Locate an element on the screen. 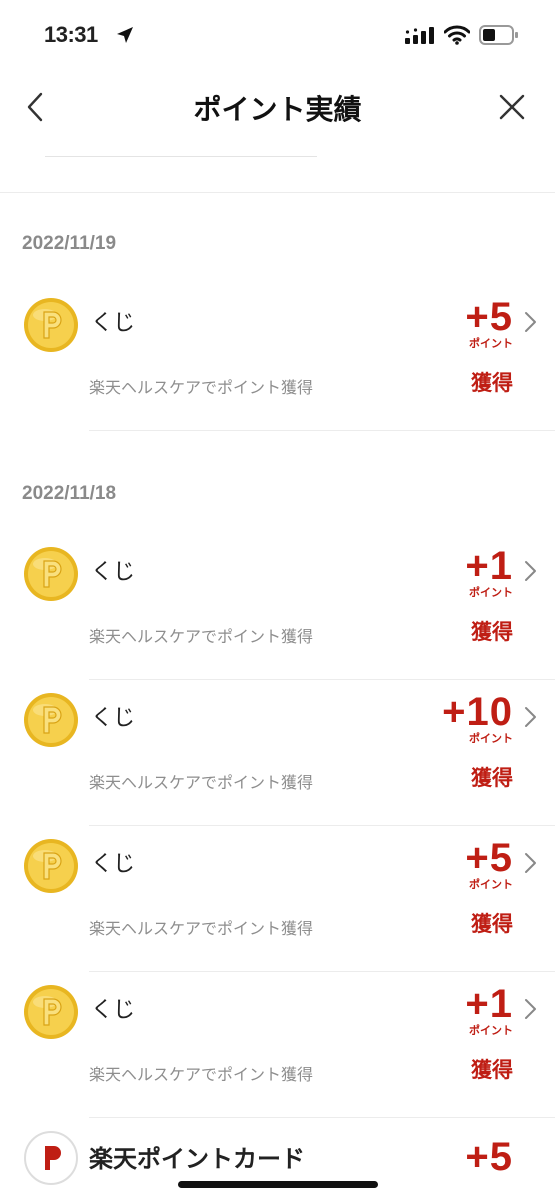  list-item-partial: 楽天ポイントカード +5 is located at coordinates (277, 1162).